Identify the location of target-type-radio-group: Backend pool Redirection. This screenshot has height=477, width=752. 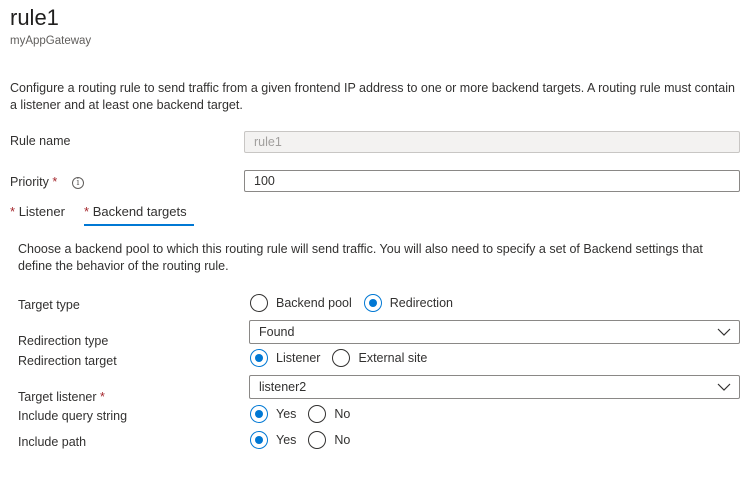
(357, 303).